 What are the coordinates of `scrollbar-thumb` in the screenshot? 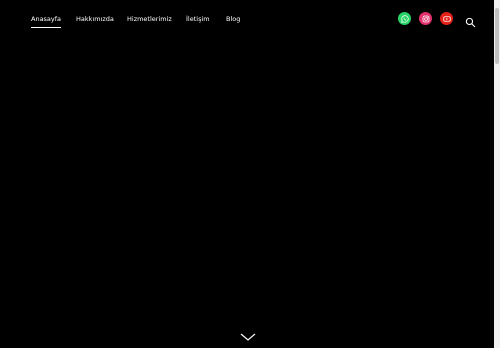 It's located at (497, 36).